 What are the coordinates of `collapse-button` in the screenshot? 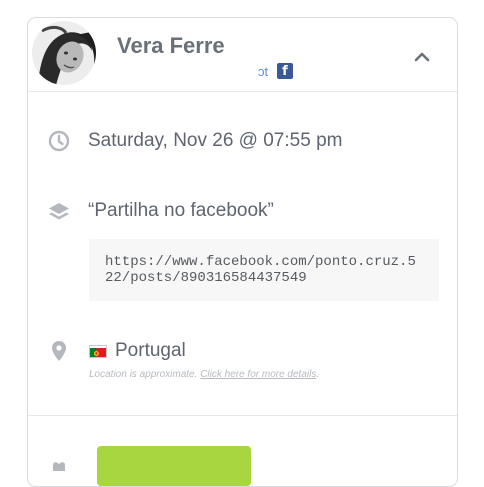 It's located at (422, 57).